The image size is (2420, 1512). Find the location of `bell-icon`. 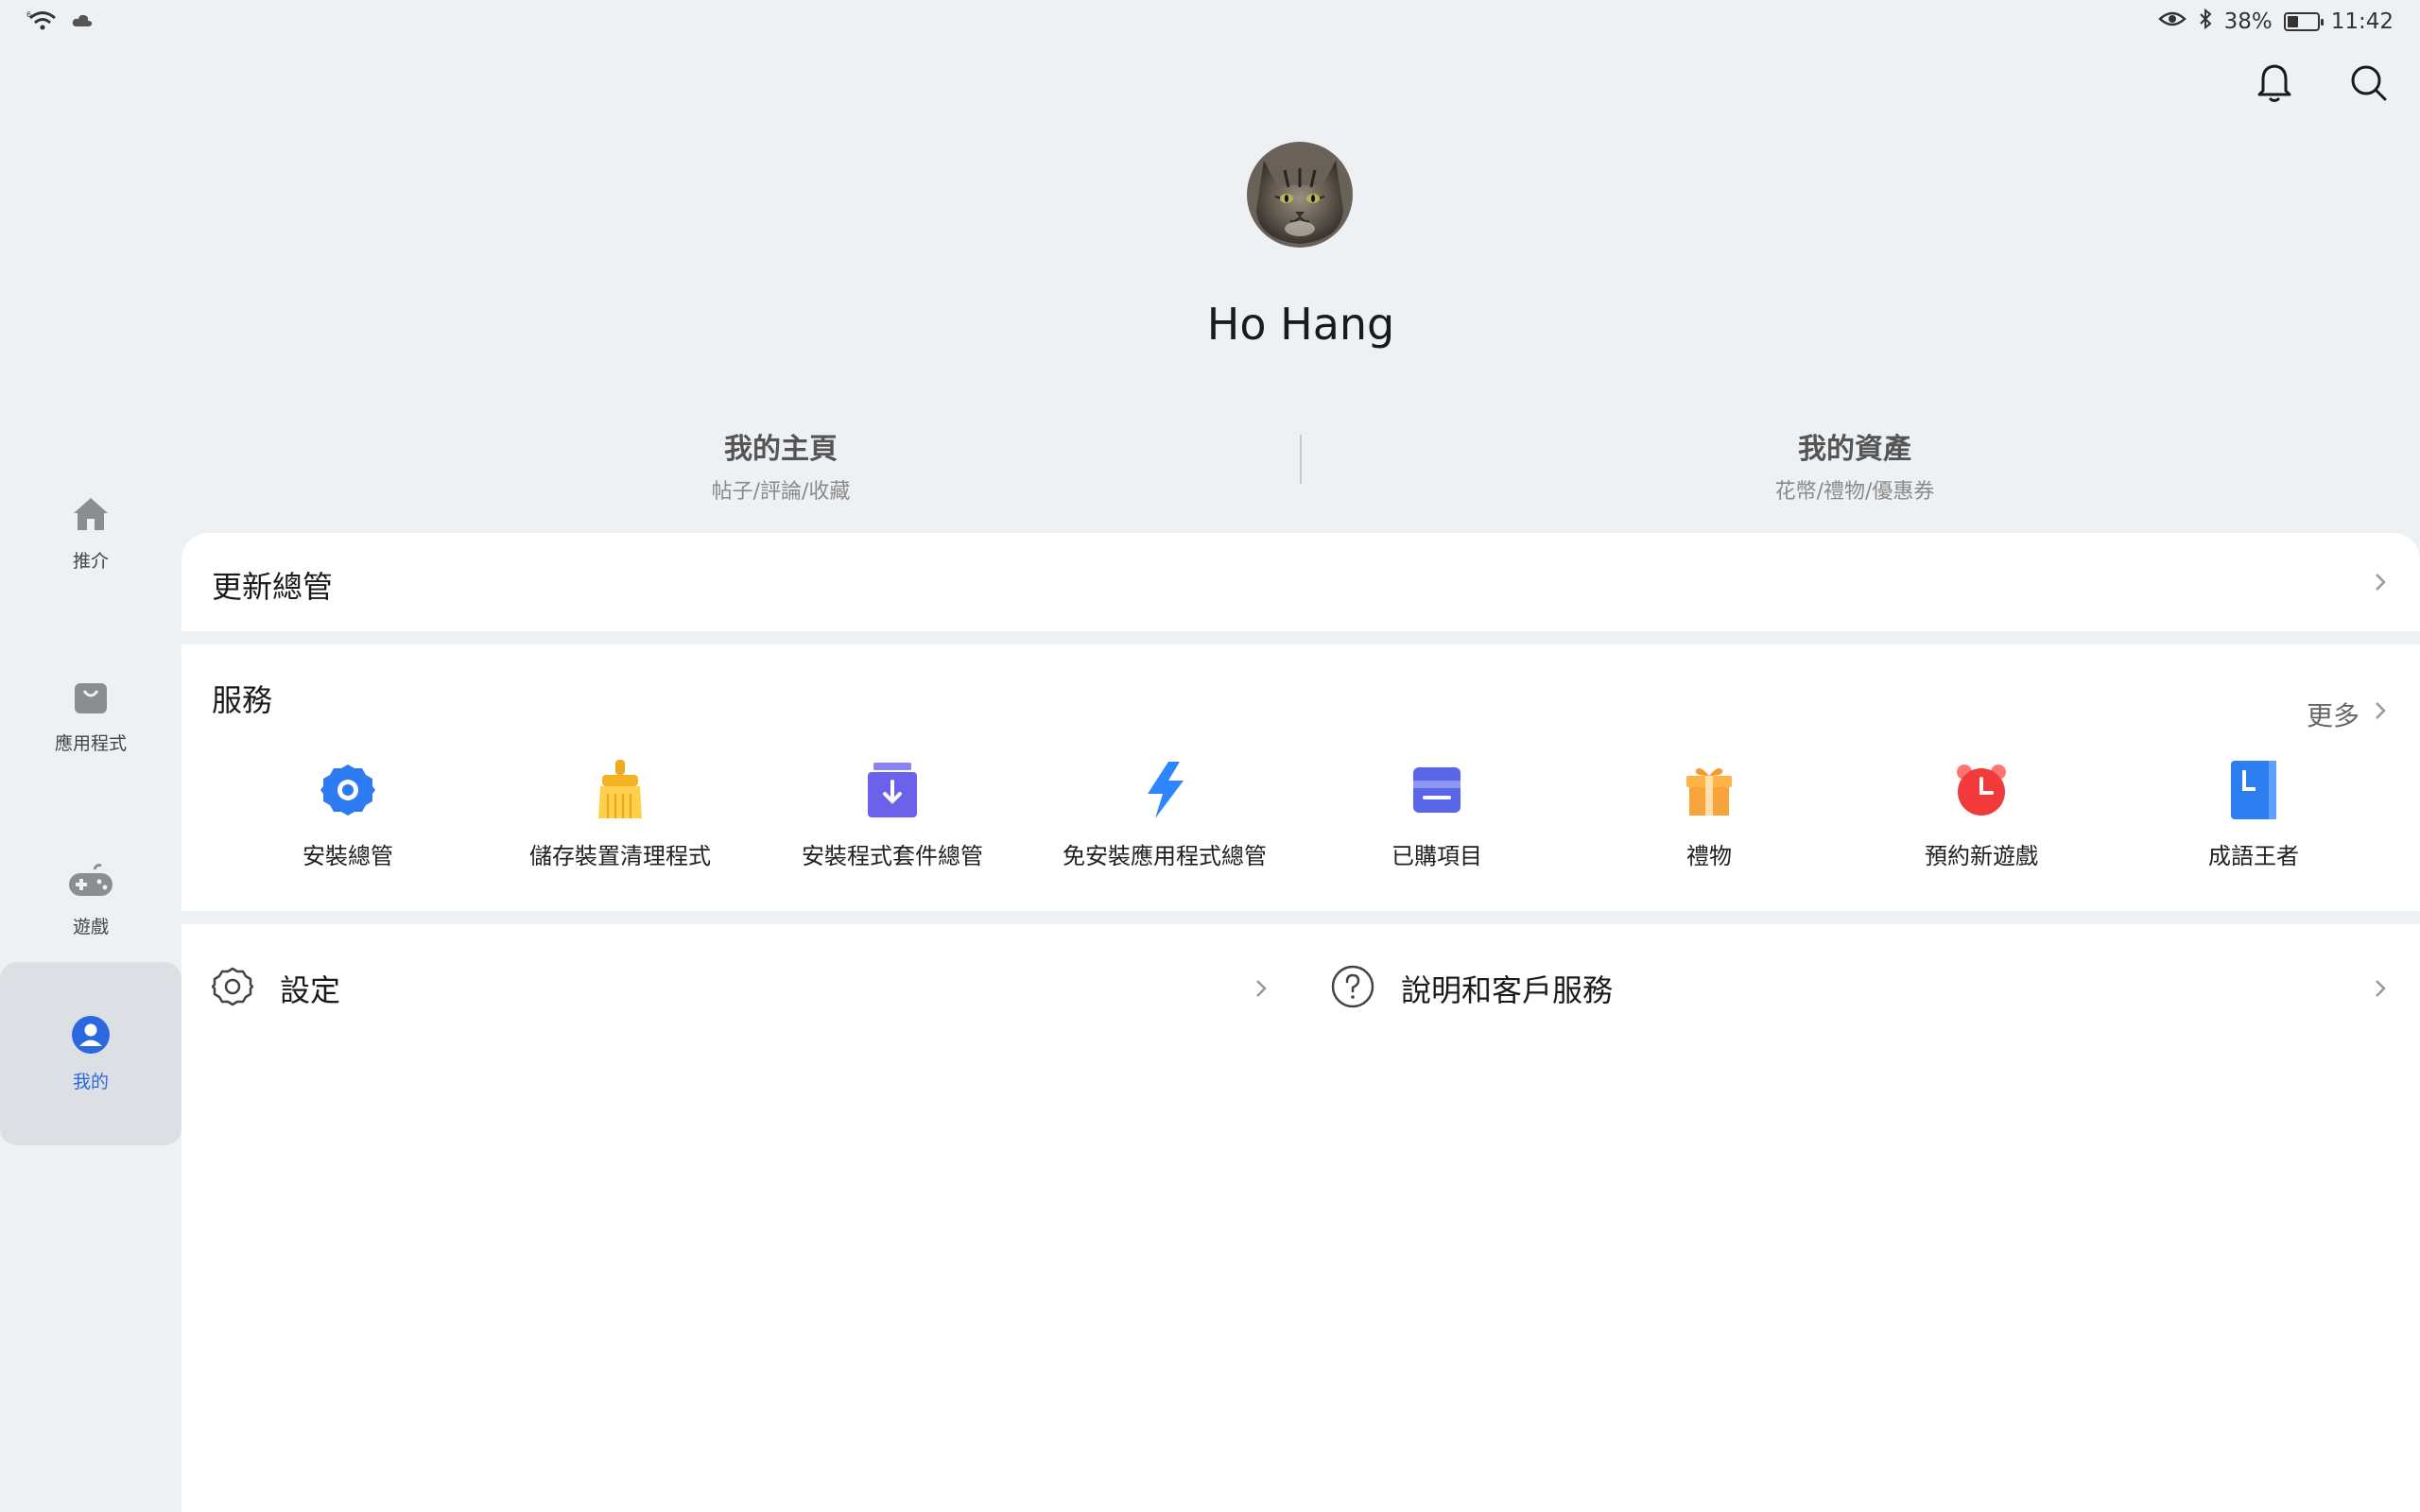

bell-icon is located at coordinates (2274, 83).